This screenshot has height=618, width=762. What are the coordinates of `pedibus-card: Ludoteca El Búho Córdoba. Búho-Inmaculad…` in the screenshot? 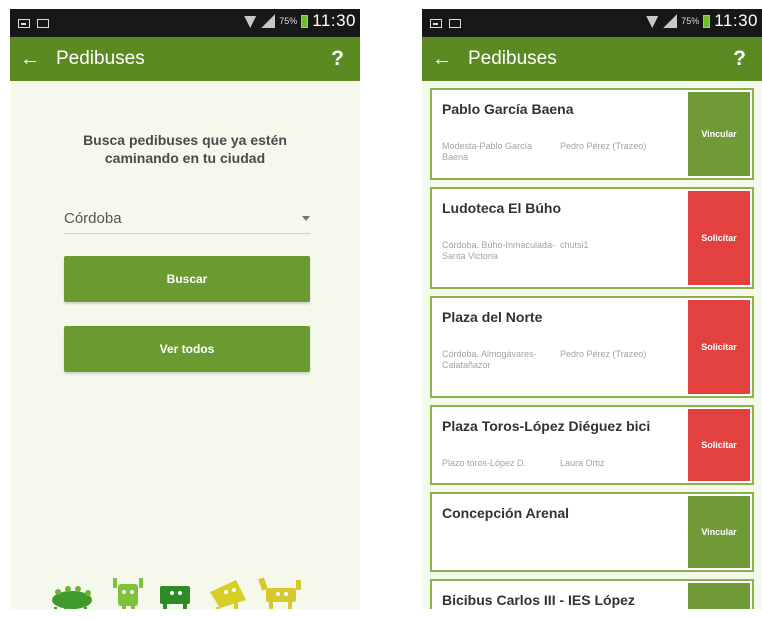 It's located at (592, 238).